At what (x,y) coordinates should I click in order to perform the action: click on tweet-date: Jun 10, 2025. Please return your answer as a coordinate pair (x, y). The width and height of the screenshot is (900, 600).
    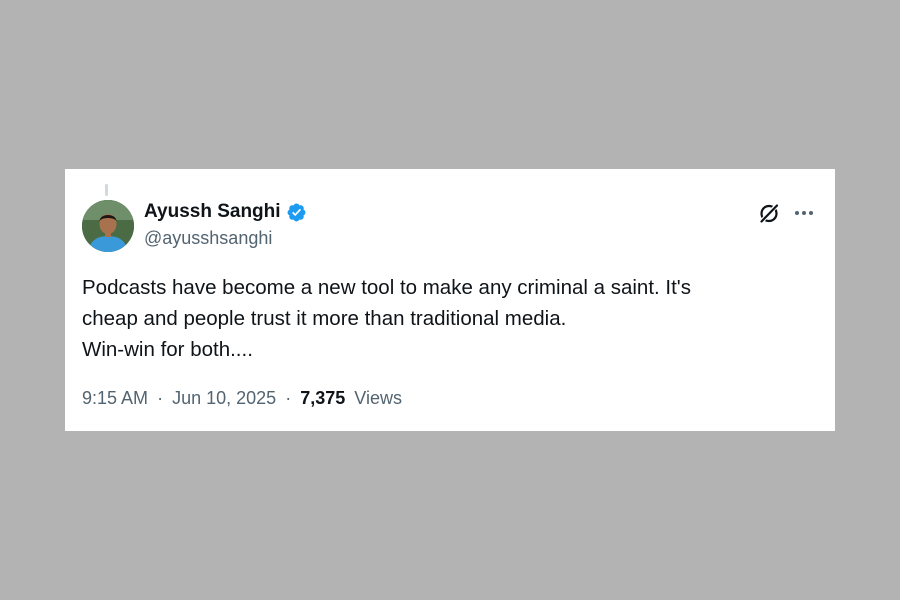
    Looking at the image, I should click on (224, 398).